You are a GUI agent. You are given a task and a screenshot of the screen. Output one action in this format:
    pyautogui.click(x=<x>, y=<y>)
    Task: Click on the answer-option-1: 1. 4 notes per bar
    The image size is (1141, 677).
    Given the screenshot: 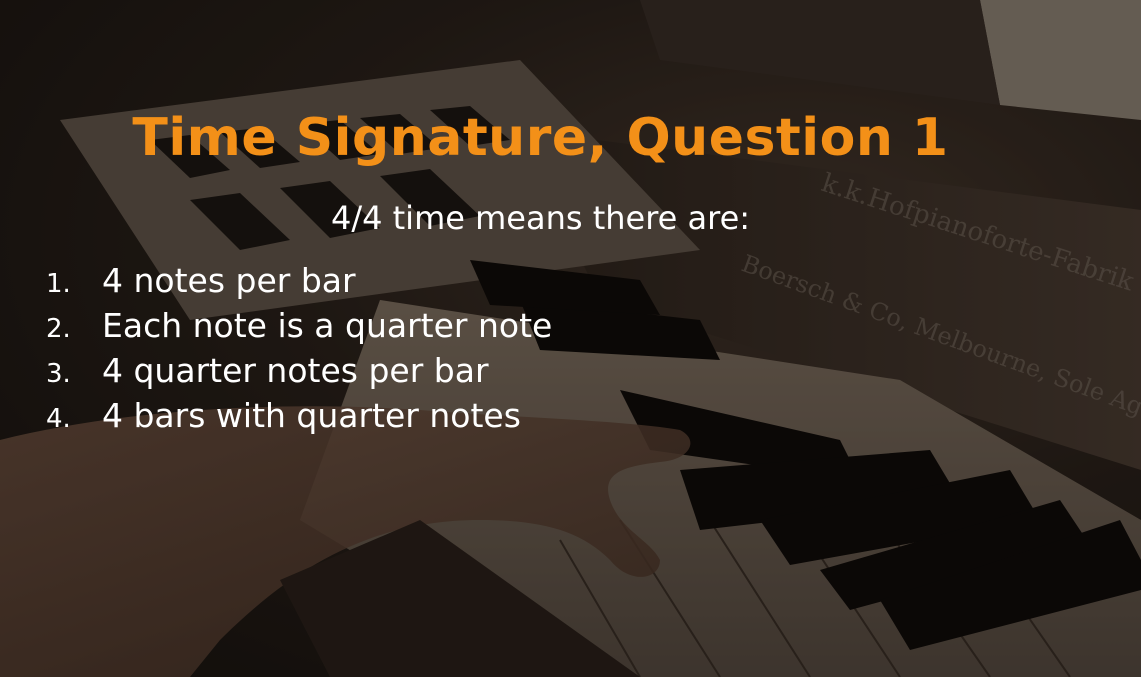 What is the action you would take?
    pyautogui.click(x=390, y=280)
    